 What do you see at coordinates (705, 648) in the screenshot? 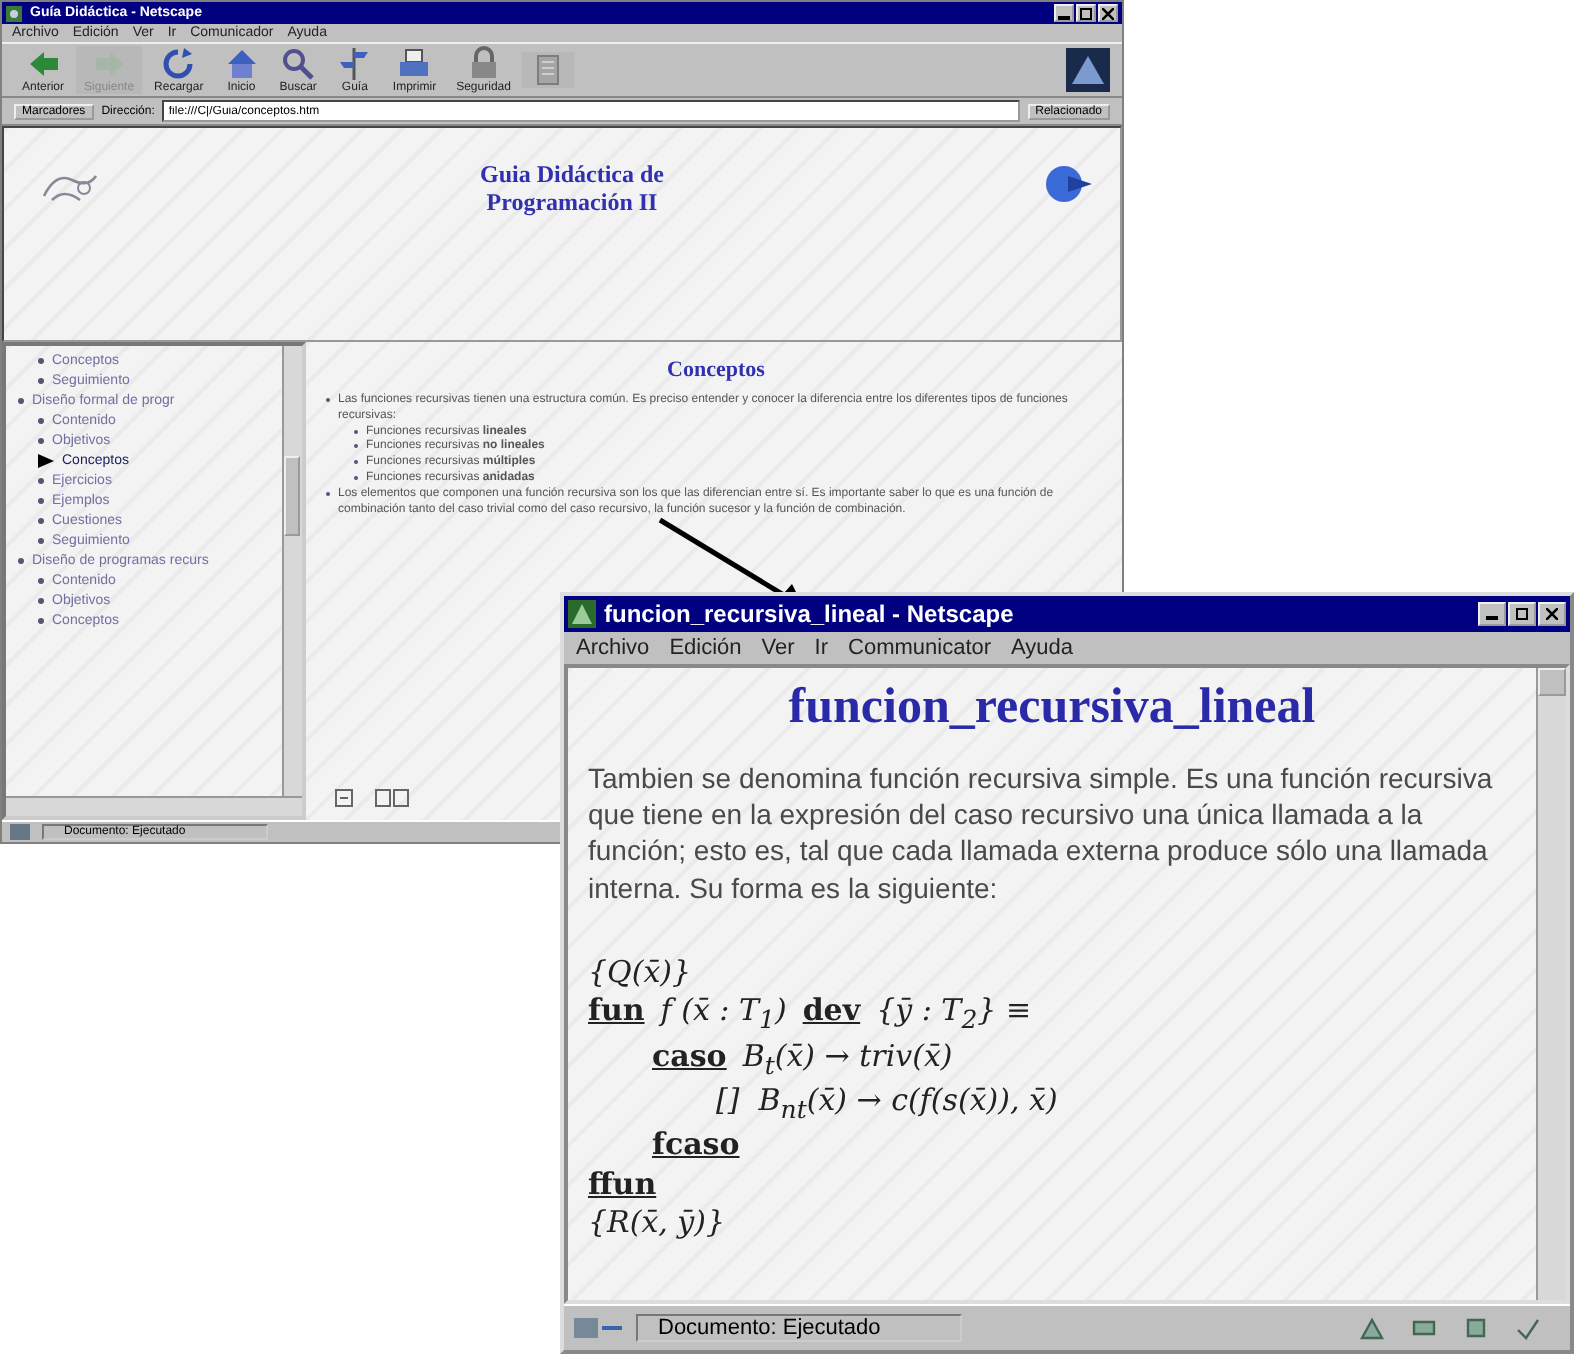
I see `menu-item: Edición` at bounding box center [705, 648].